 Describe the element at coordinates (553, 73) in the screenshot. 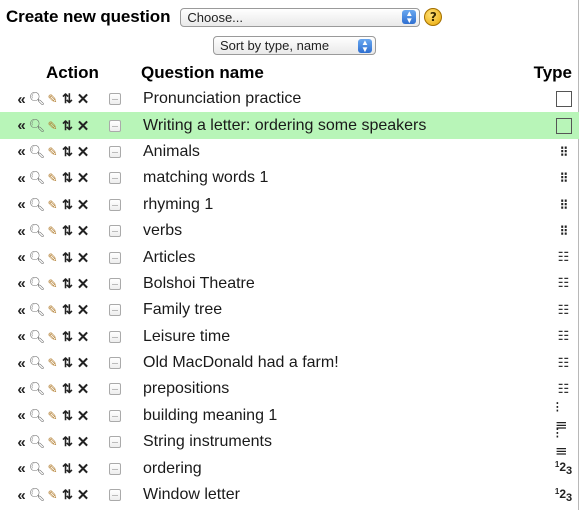

I see `column-header-type: Type` at that location.